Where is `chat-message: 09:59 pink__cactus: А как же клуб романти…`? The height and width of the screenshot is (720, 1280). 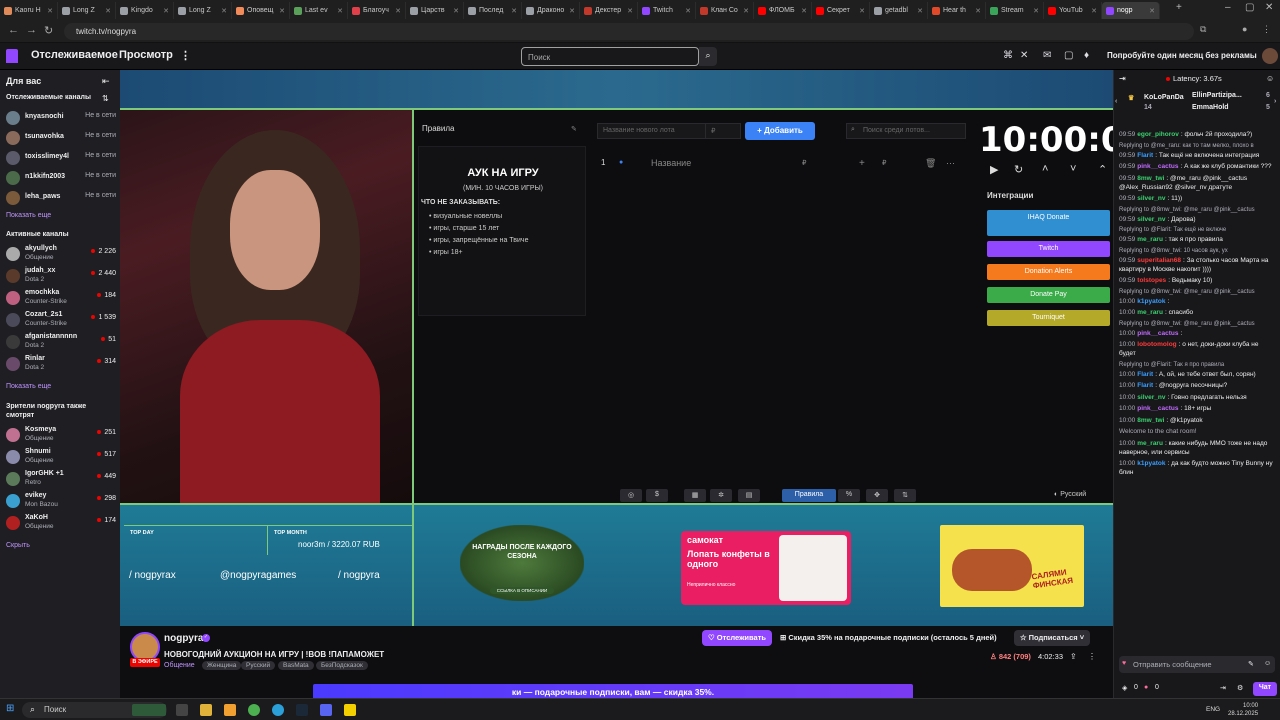
chat-message: 09:59 pink__cactus: А как же клуб романти… is located at coordinates (1198, 166).